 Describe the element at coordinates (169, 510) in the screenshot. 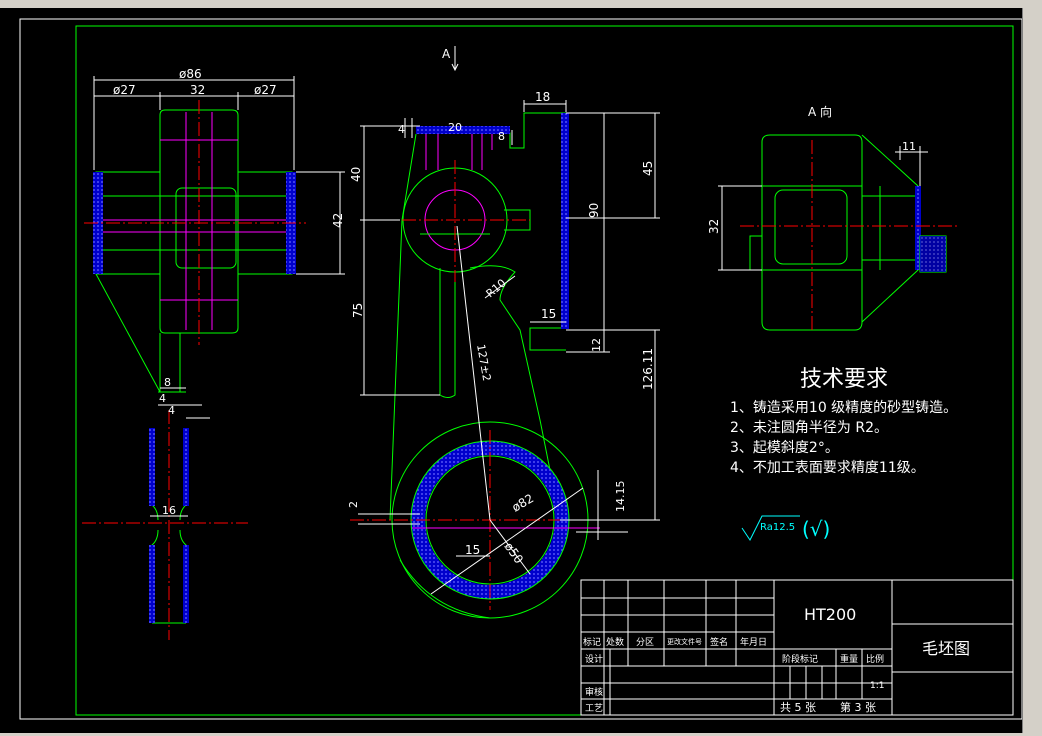

I see `dim-d16: 16` at that location.